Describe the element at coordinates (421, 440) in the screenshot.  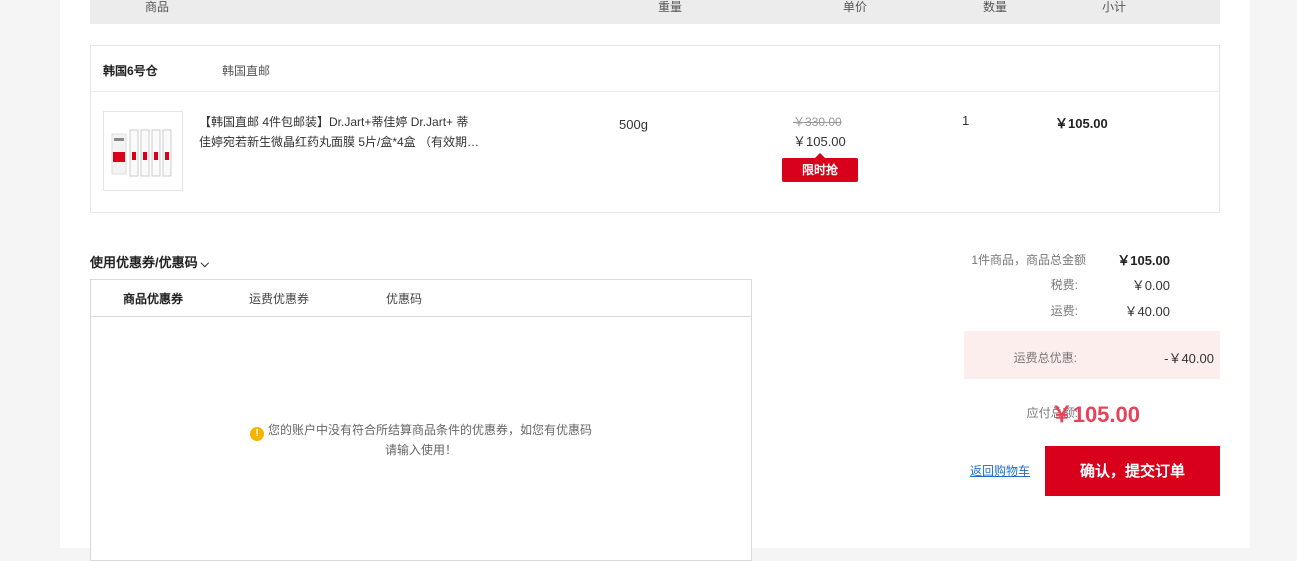
I see `coupon-empty-message: ! 您的账户中没有符合所结算商品条件的优惠券，如您有优惠码 请输入使用！` at that location.